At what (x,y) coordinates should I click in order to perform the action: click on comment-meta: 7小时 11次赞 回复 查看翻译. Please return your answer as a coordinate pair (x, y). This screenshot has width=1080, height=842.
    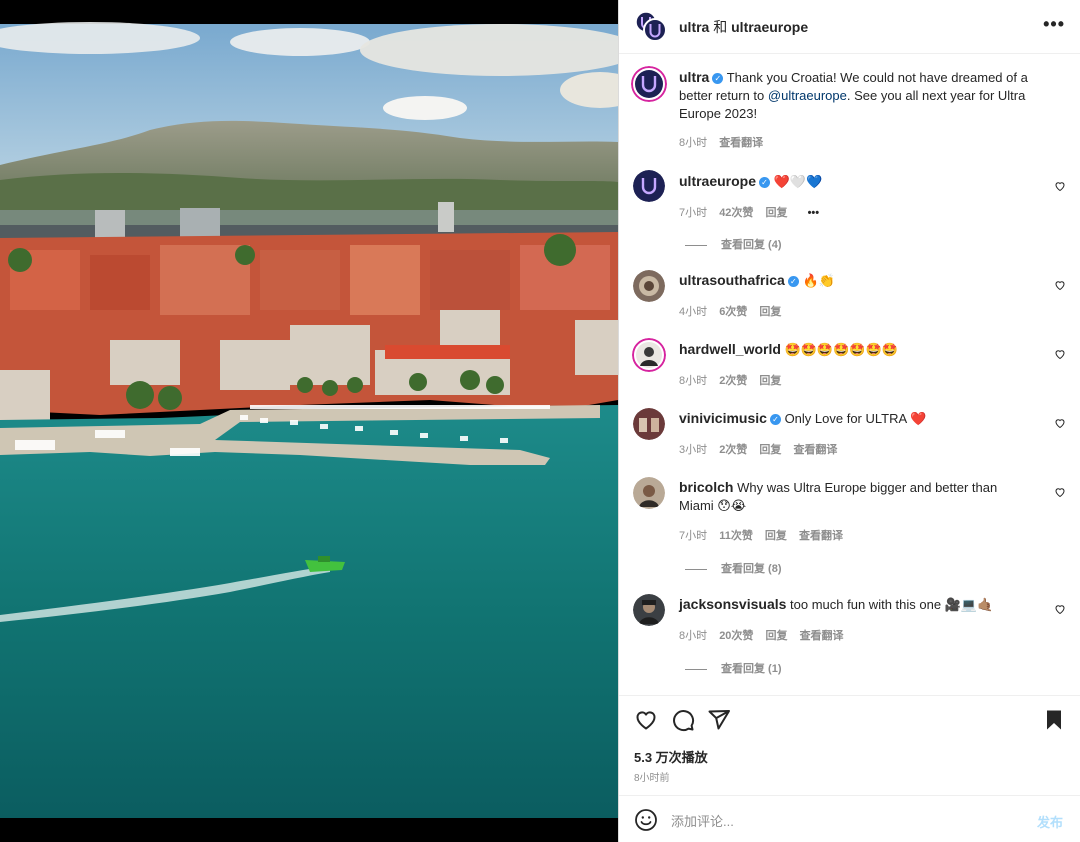
    Looking at the image, I should click on (765, 535).